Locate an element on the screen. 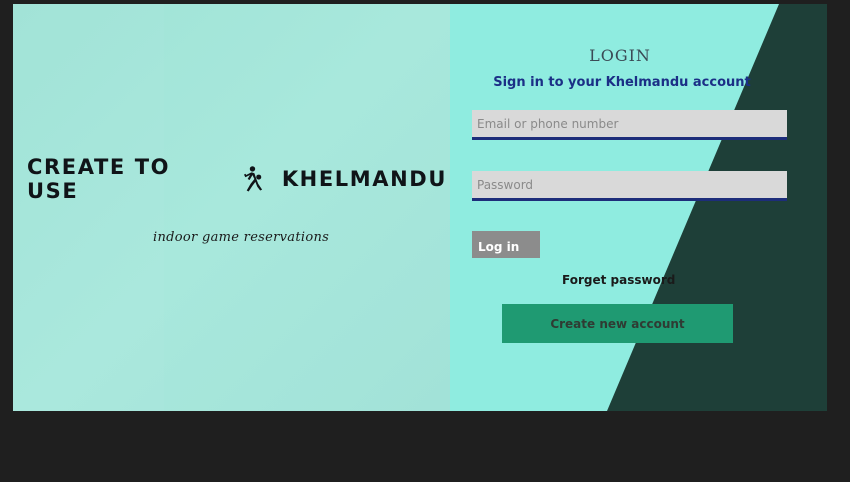  forget-password-link: Forget password is located at coordinates (618, 280).